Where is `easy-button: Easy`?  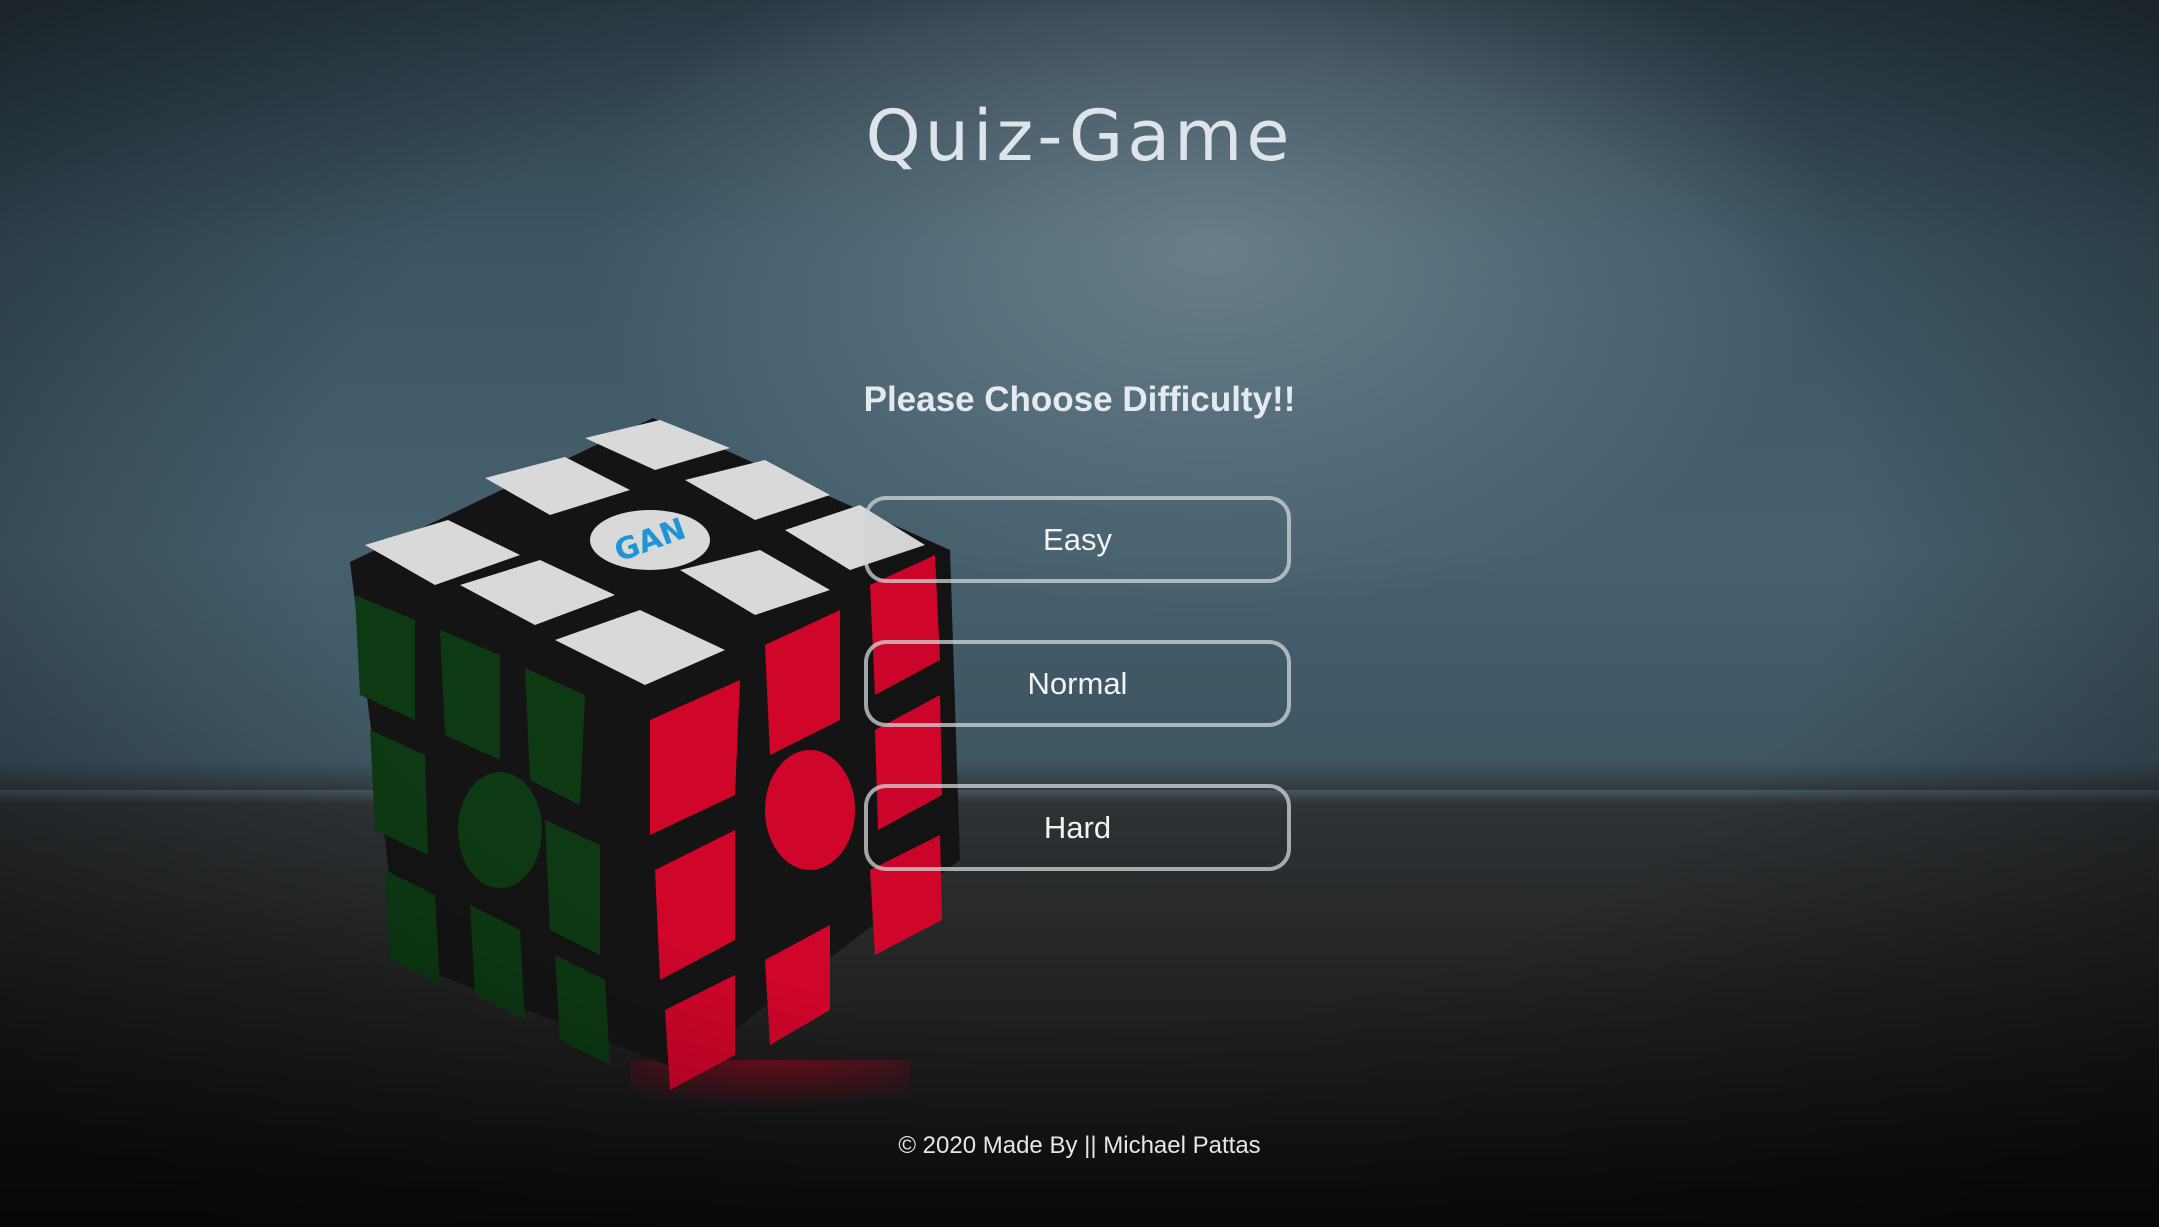
easy-button: Easy is located at coordinates (1077, 539).